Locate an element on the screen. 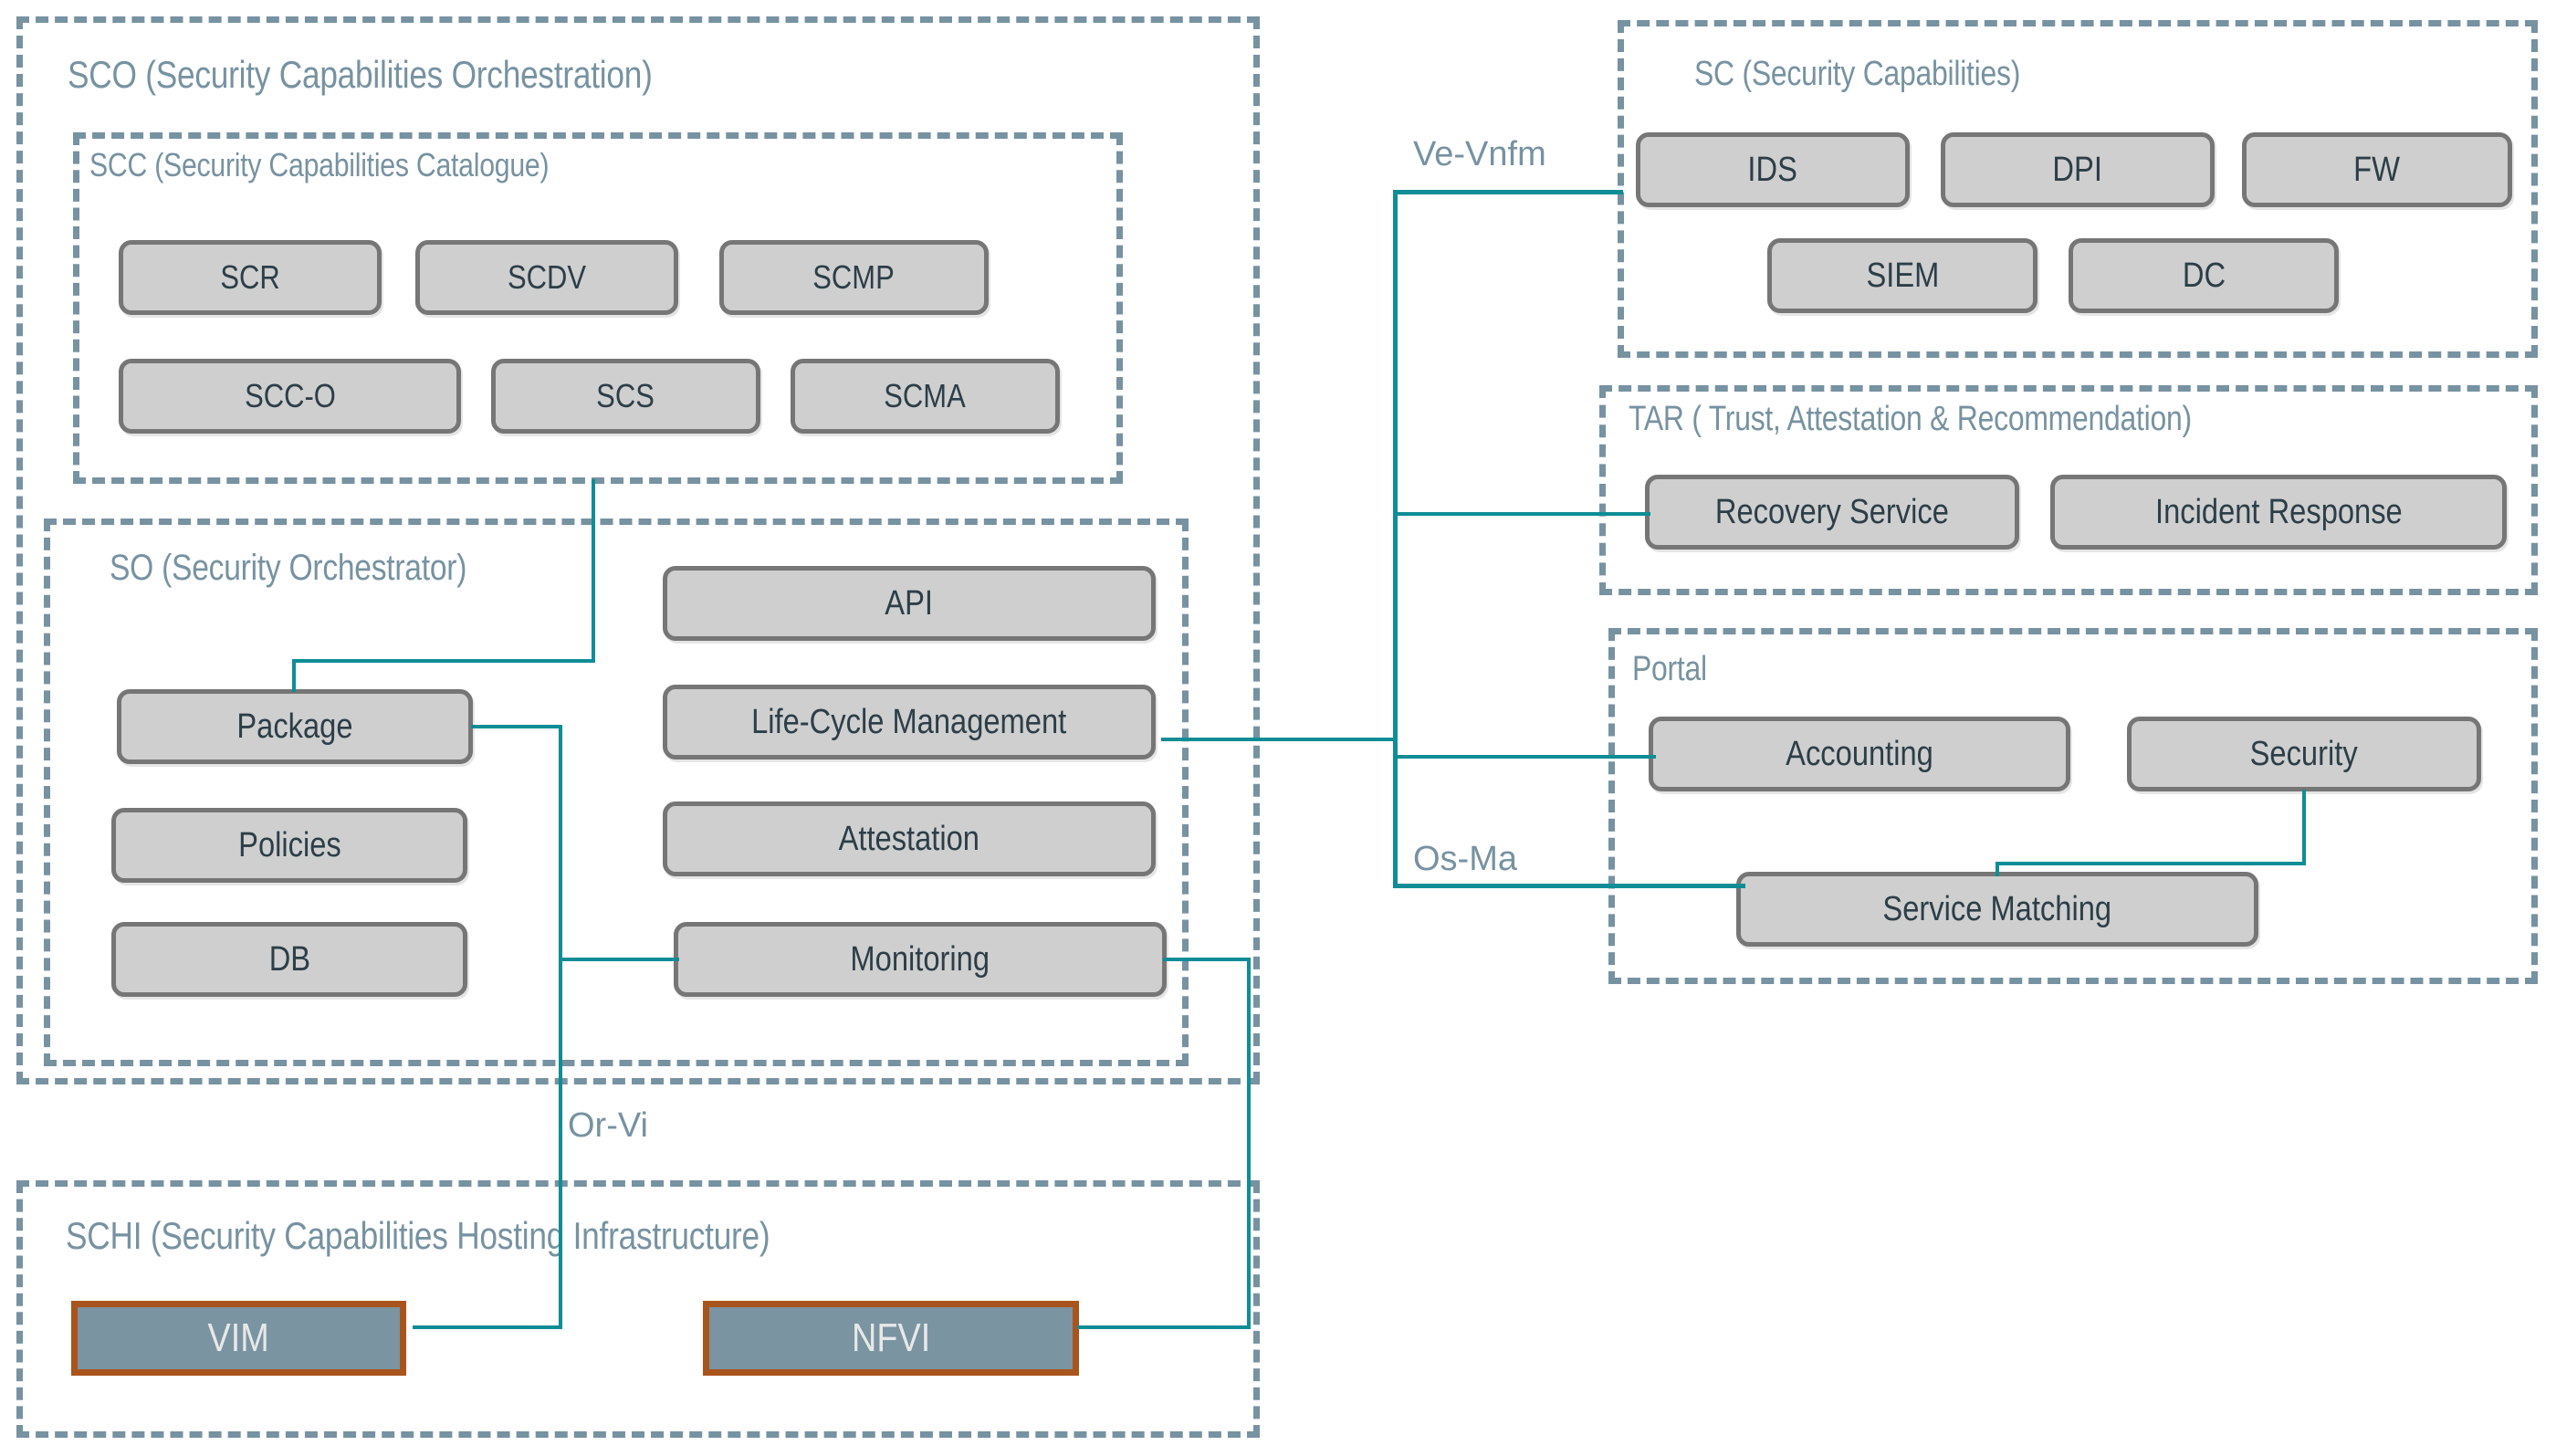  box-dc-label: DC is located at coordinates (2204, 276).